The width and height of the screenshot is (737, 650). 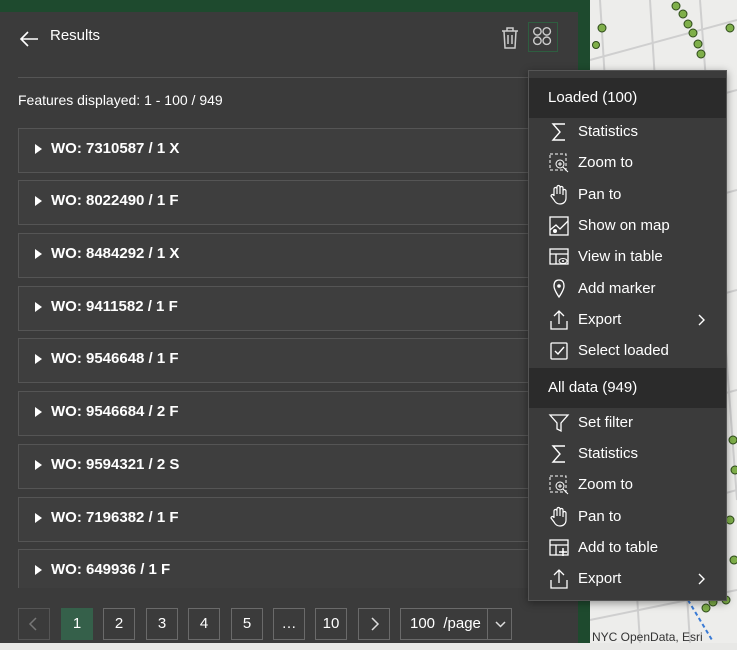 I want to click on menu-item-loaded-pan-to: Pan to, so click(x=627, y=194).